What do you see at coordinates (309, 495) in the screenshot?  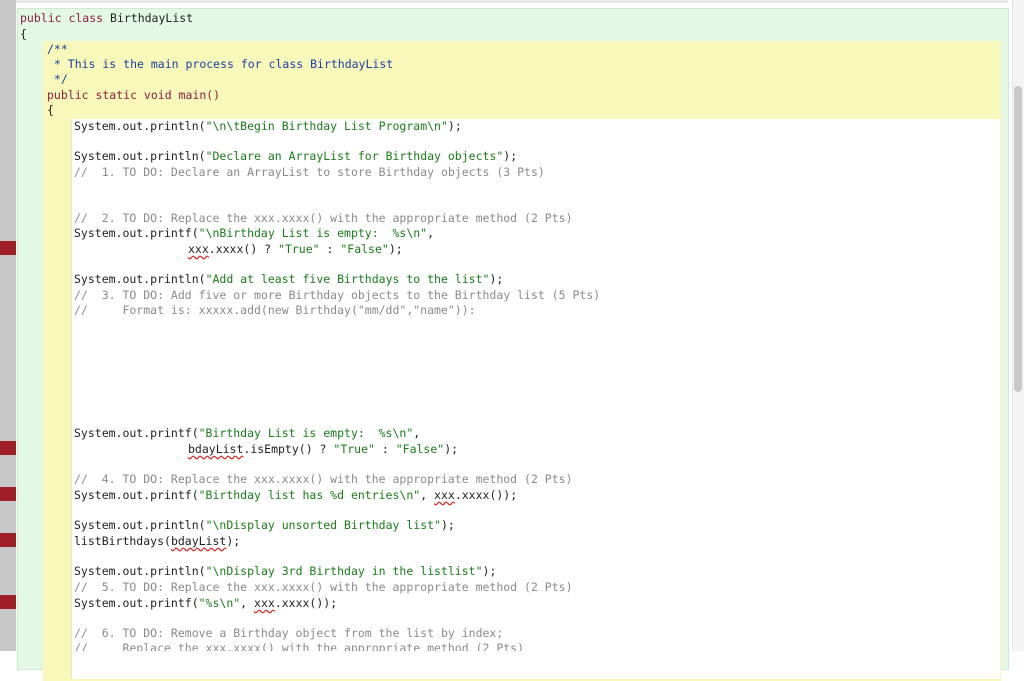 I see `string-literal: "Birthday list has %d entries\n"` at bounding box center [309, 495].